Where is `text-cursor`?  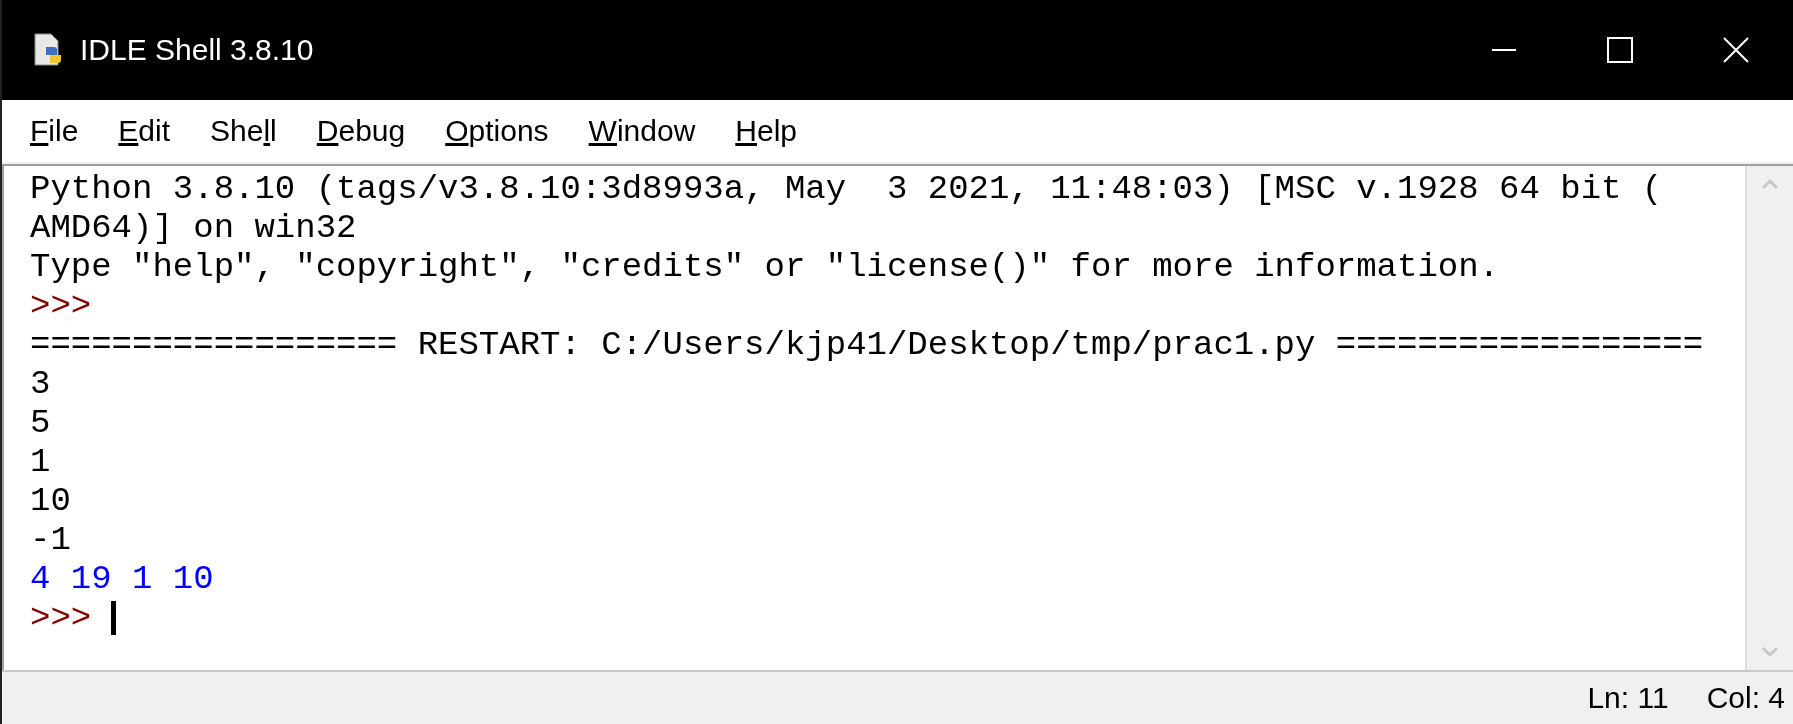
text-cursor is located at coordinates (114, 618).